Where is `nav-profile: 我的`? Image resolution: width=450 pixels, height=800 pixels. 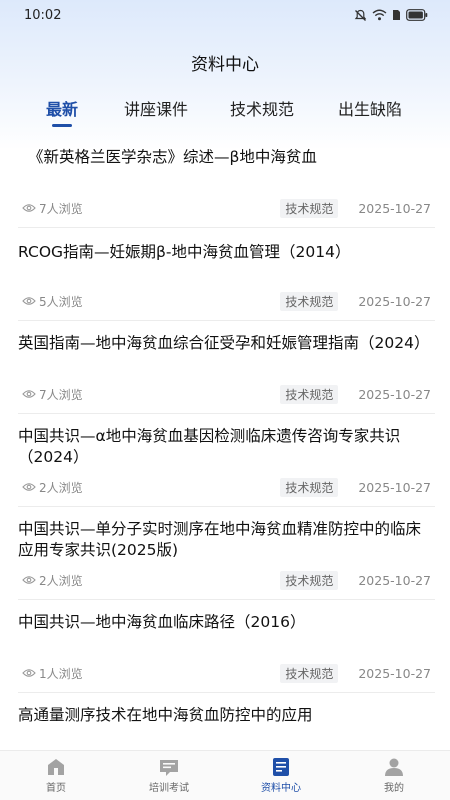 nav-profile: 我的 is located at coordinates (394, 775).